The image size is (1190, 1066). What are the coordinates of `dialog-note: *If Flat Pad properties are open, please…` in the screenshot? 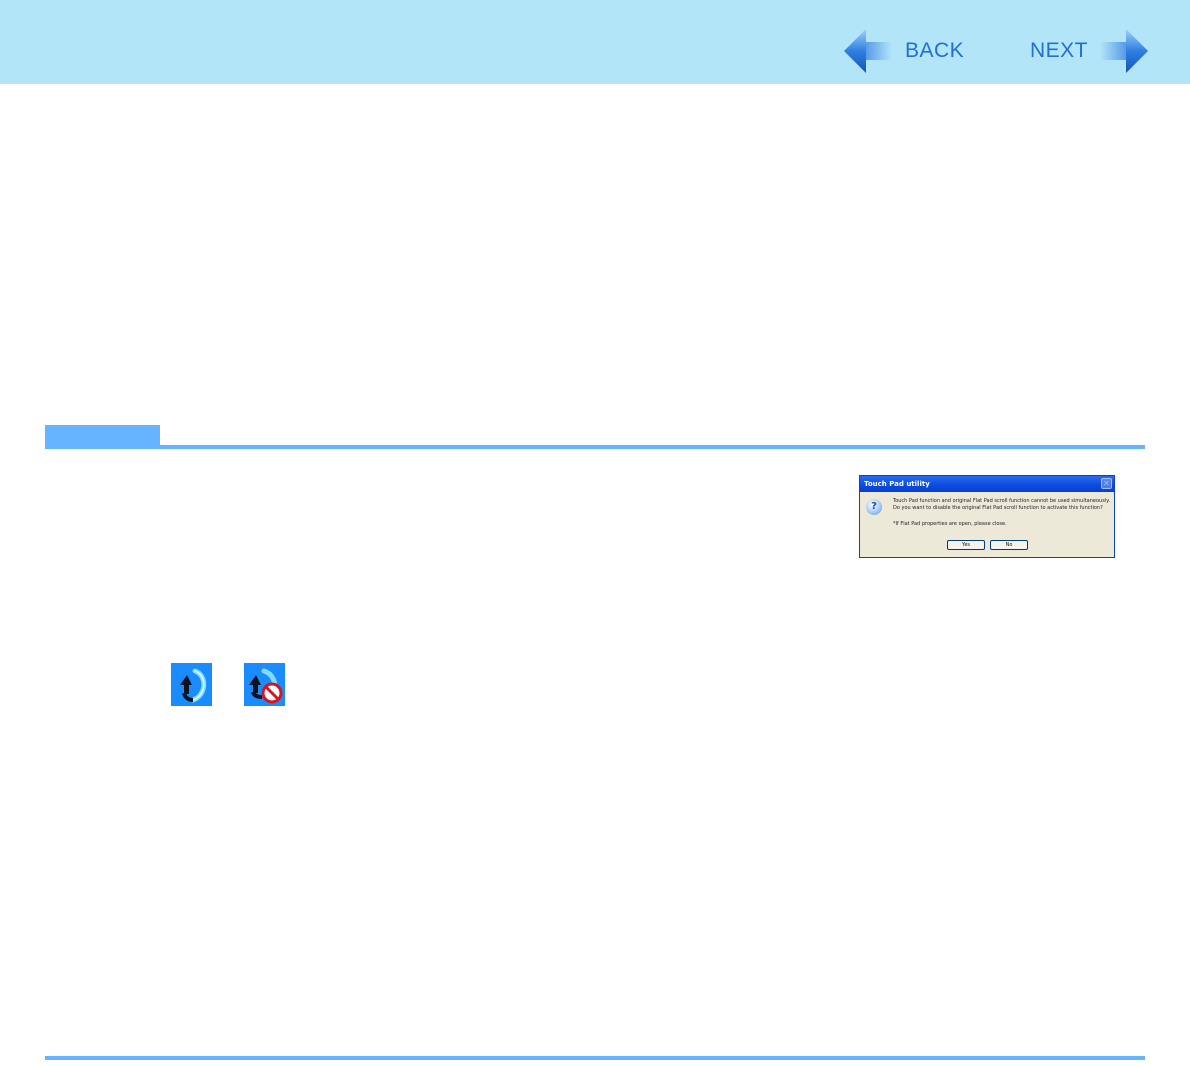 It's located at (950, 524).